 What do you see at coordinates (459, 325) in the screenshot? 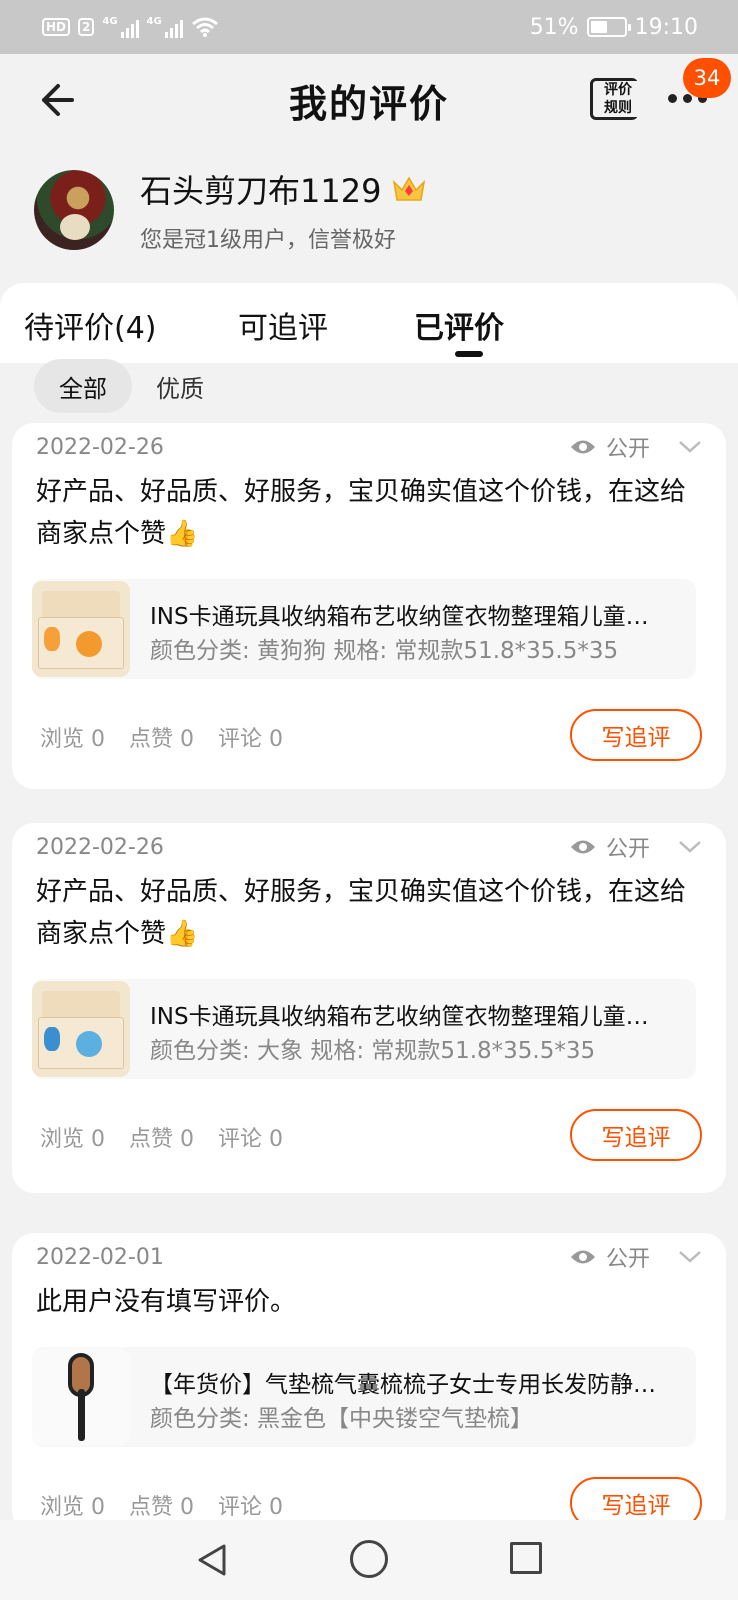
I see `tab-reviewed: 已评价` at bounding box center [459, 325].